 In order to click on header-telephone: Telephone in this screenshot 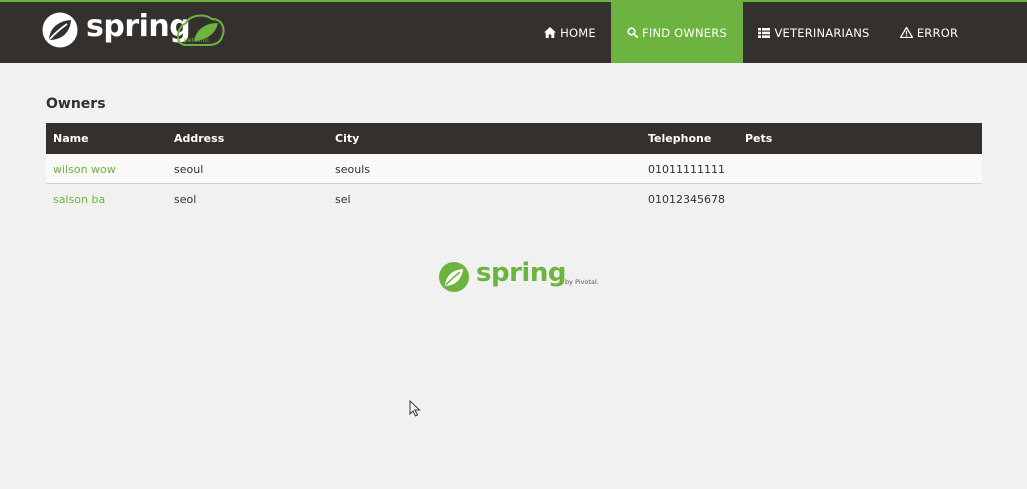, I will do `click(680, 138)`.